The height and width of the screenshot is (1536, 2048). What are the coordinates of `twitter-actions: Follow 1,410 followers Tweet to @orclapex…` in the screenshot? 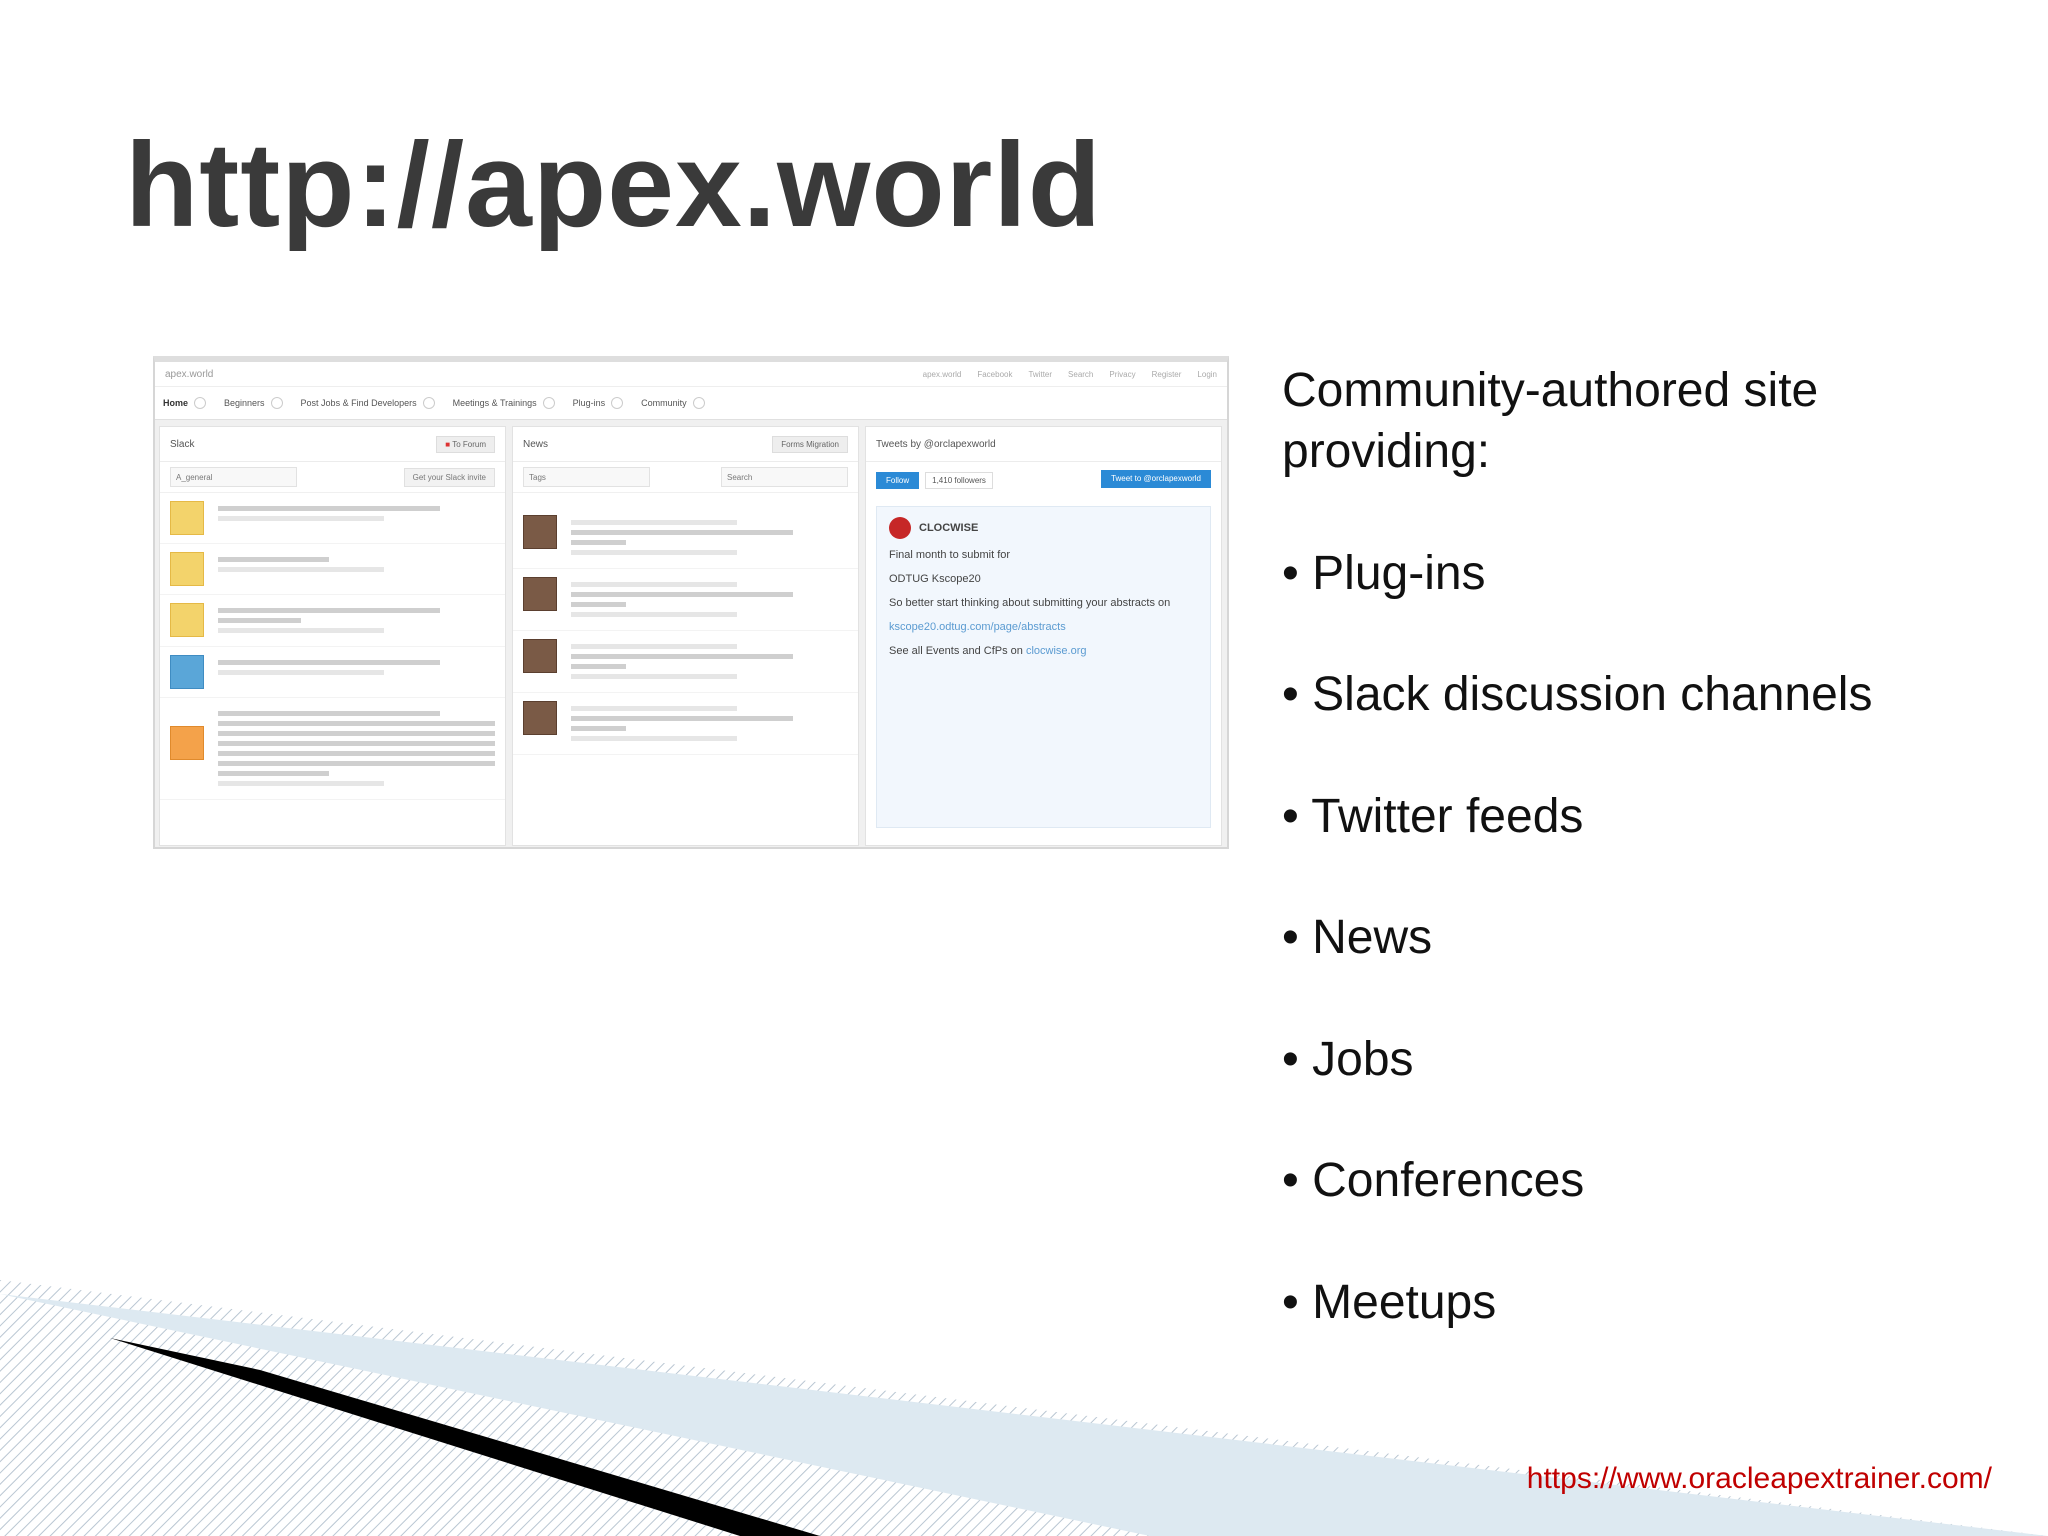 It's located at (1043, 479).